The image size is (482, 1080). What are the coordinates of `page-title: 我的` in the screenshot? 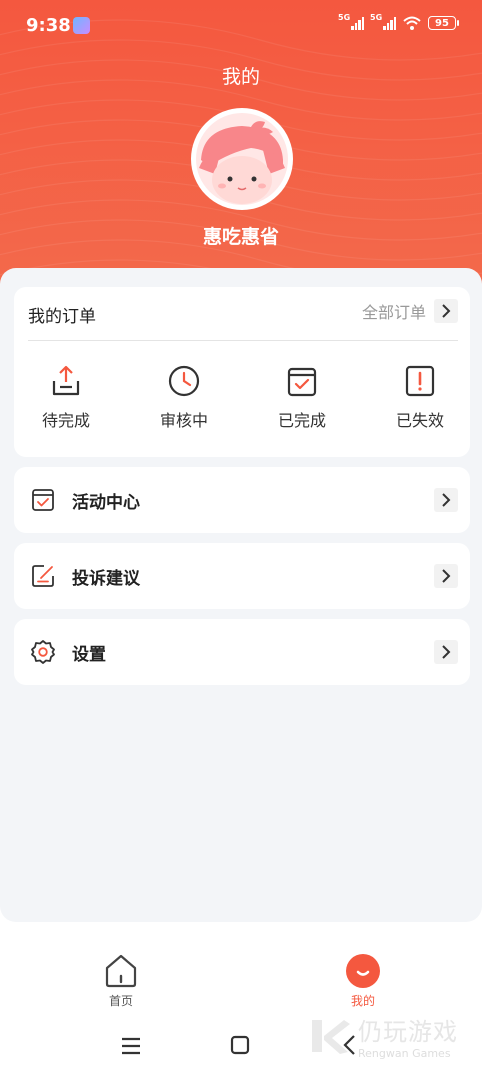 It's located at (240, 77).